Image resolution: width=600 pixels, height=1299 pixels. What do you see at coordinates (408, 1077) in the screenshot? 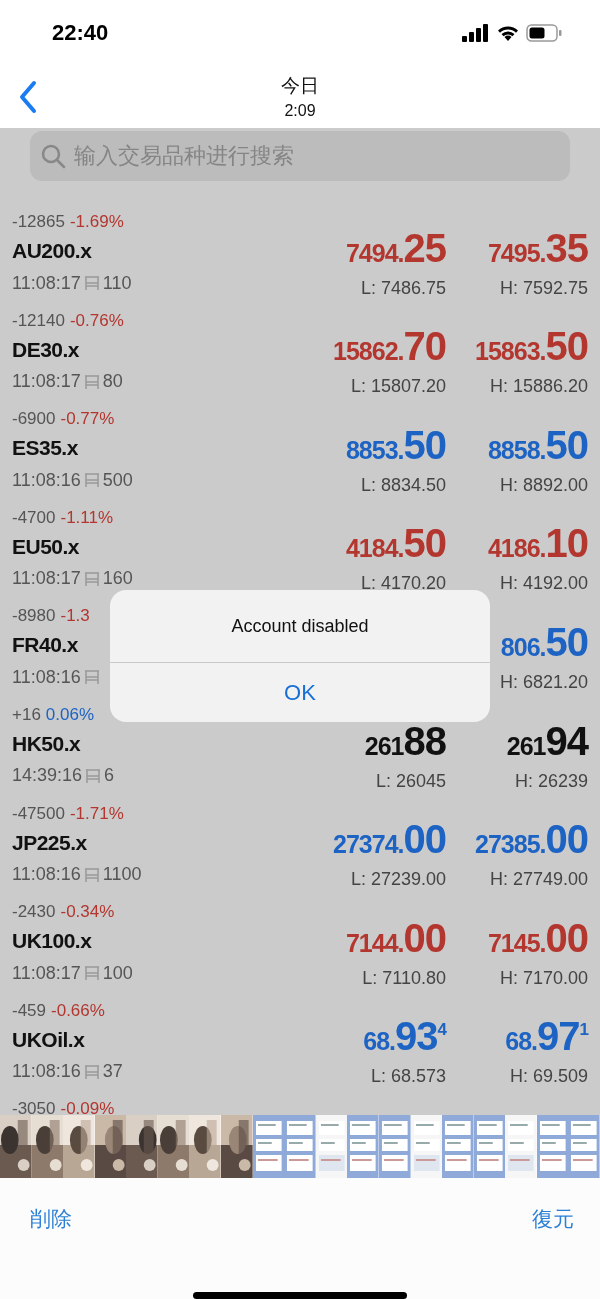
I see `low-price: L: 68.573` at bounding box center [408, 1077].